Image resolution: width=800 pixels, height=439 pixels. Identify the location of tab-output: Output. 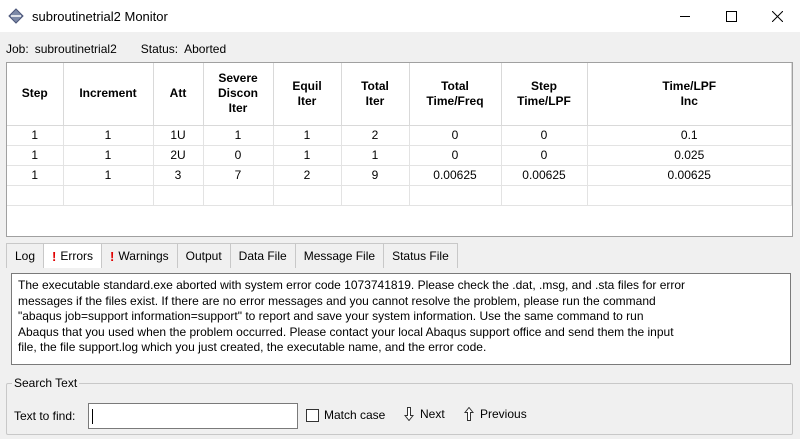
(203, 255).